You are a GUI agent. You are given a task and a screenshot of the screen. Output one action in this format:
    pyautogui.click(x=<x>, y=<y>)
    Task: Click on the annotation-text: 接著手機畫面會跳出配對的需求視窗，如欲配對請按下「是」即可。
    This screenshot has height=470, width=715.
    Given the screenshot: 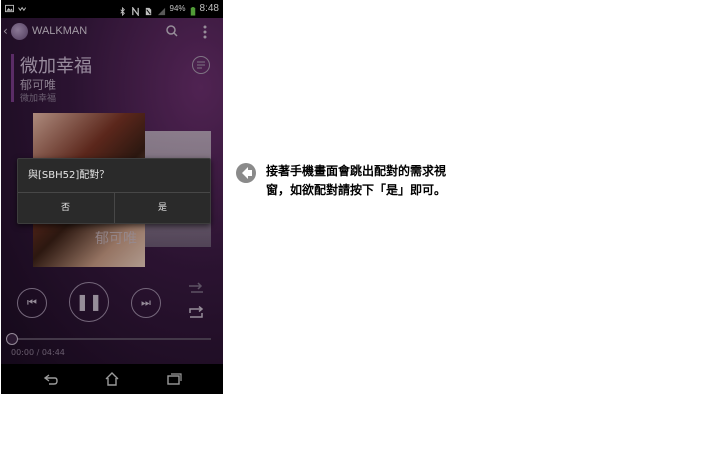 What is the action you would take?
    pyautogui.click(x=356, y=180)
    